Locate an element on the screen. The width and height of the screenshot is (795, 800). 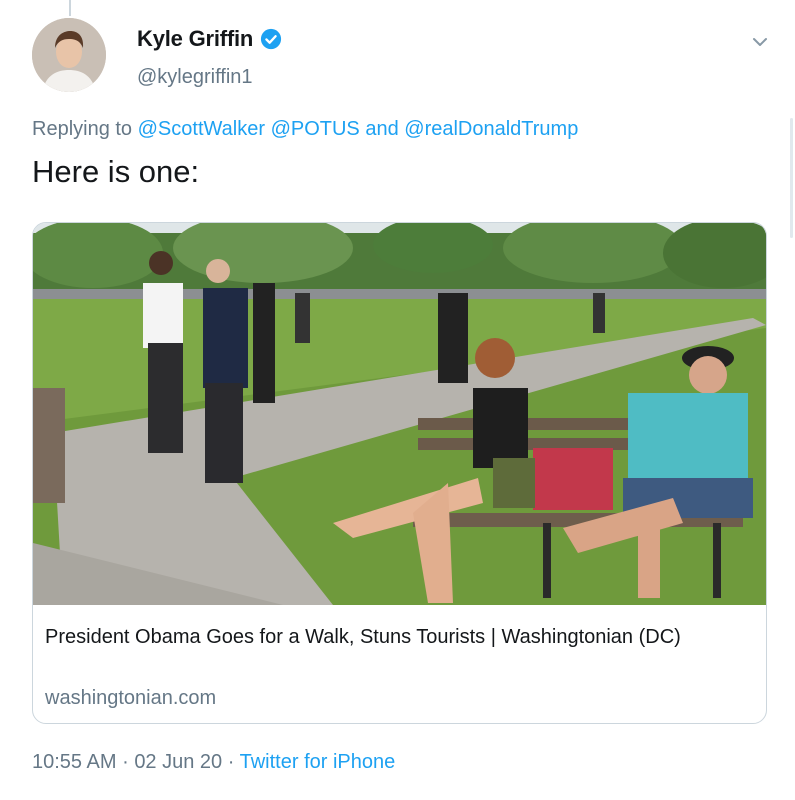
scrollbar is located at coordinates (791, 178).